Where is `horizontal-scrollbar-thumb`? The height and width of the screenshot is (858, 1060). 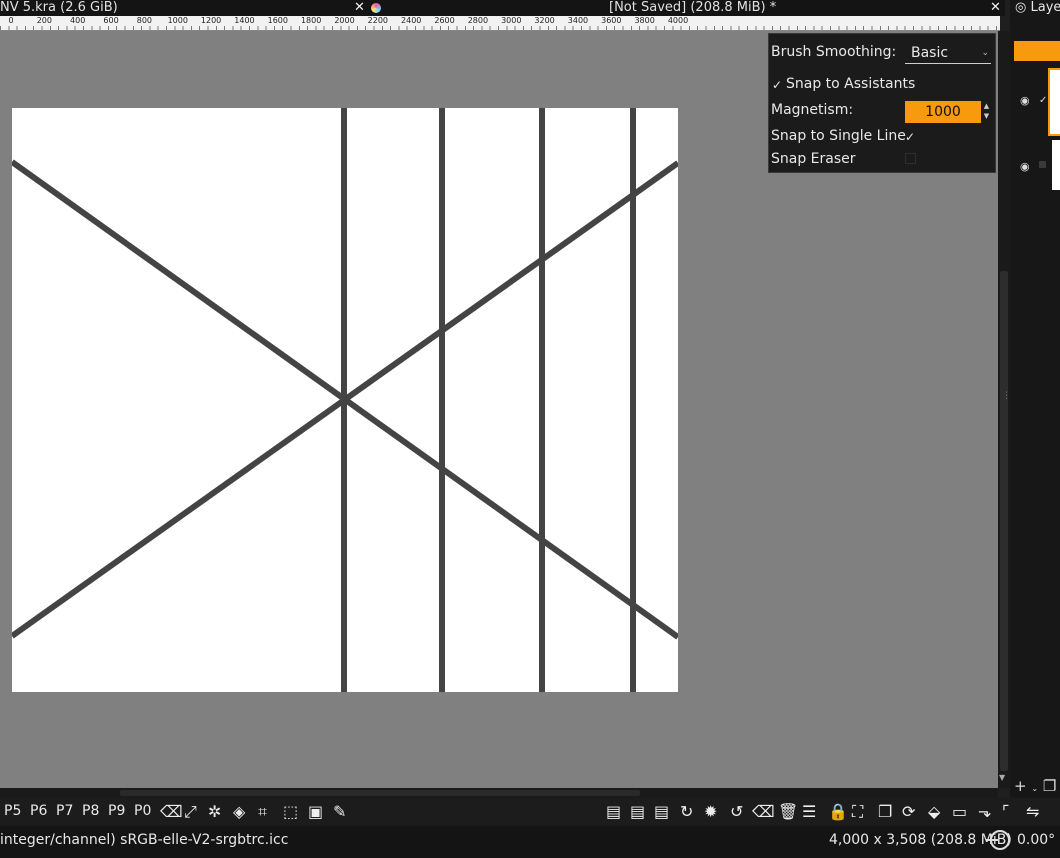 horizontal-scrollbar-thumb is located at coordinates (380, 793).